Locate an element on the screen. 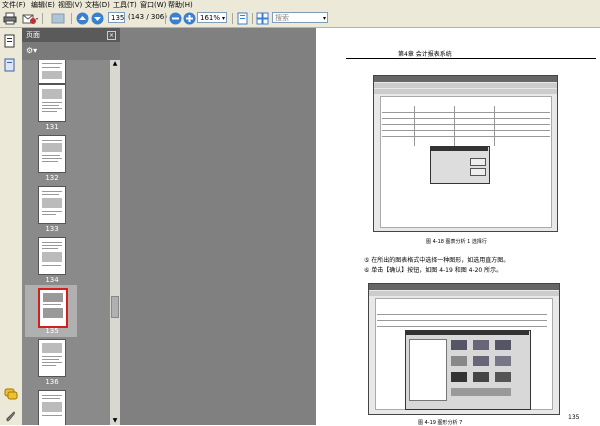 The height and width of the screenshot is (426, 600). menu-document: 文档(D) is located at coordinates (97, 5).